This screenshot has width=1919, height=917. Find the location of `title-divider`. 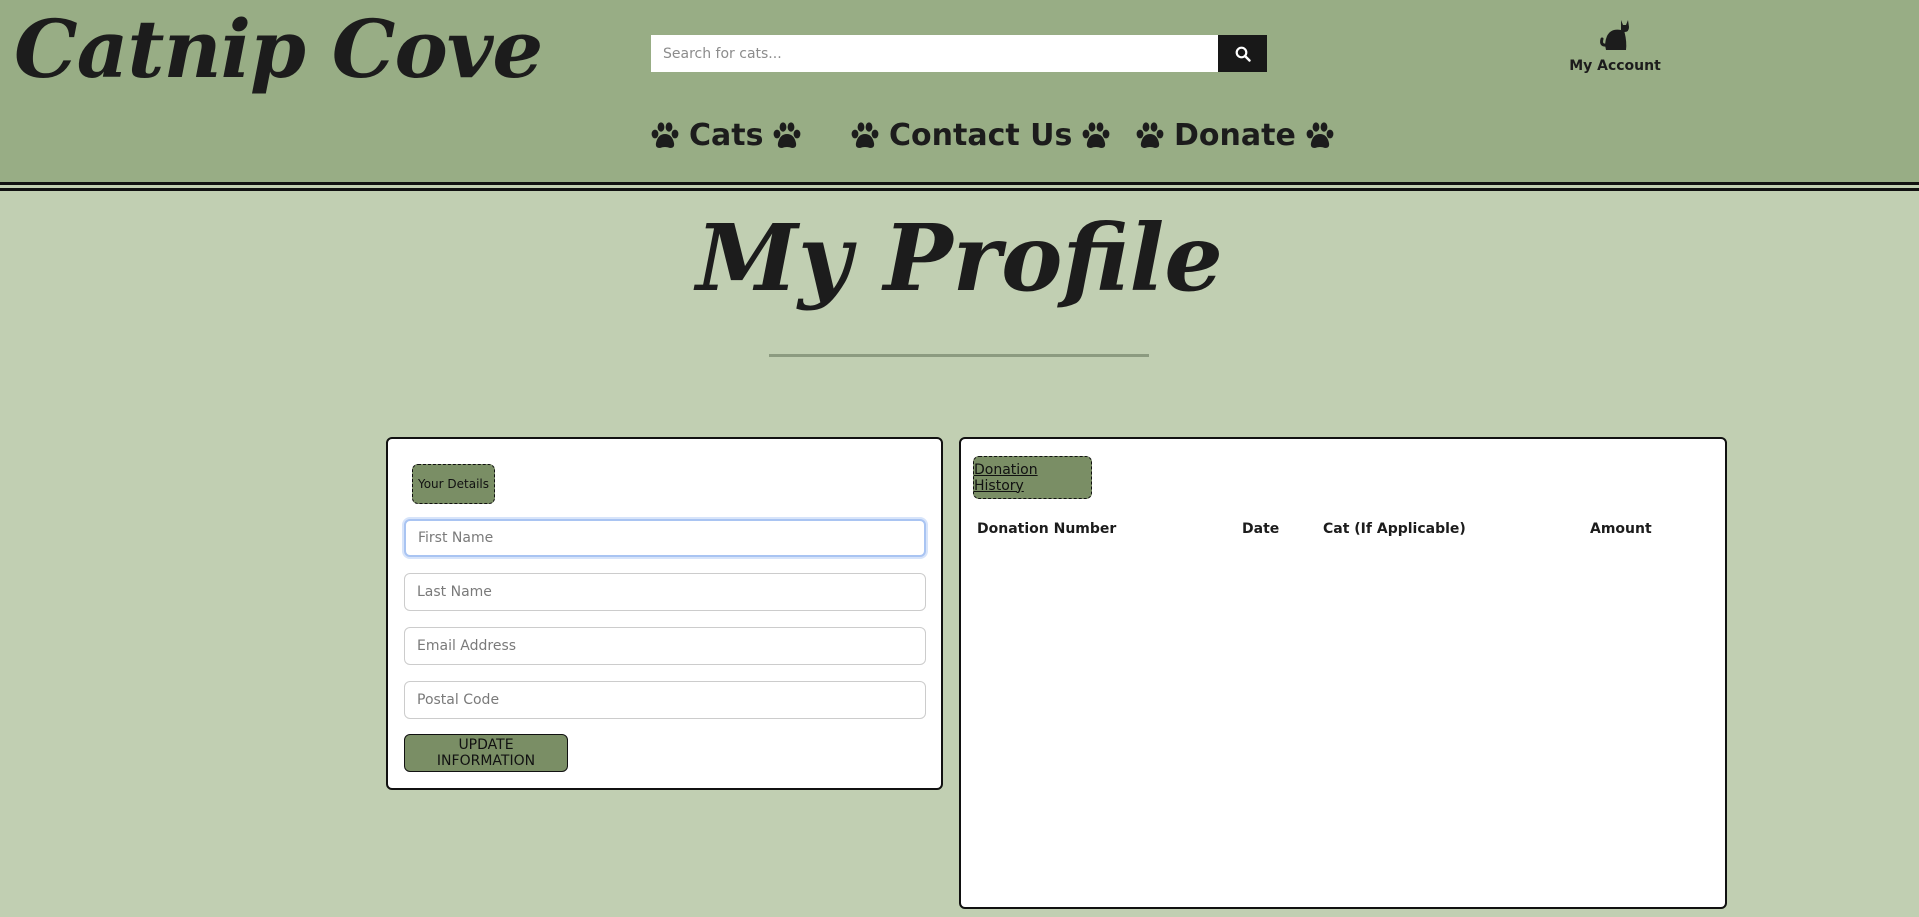

title-divider is located at coordinates (959, 355).